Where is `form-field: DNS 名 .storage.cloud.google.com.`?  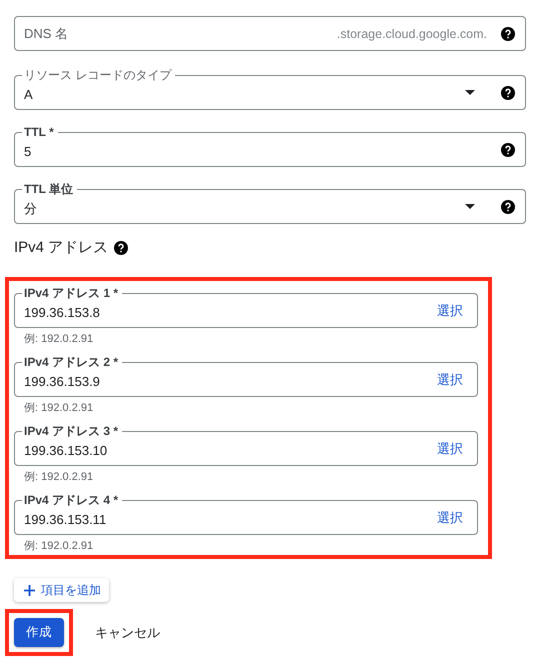
form-field: DNS 名 .storage.cloud.google.com. is located at coordinates (270, 33).